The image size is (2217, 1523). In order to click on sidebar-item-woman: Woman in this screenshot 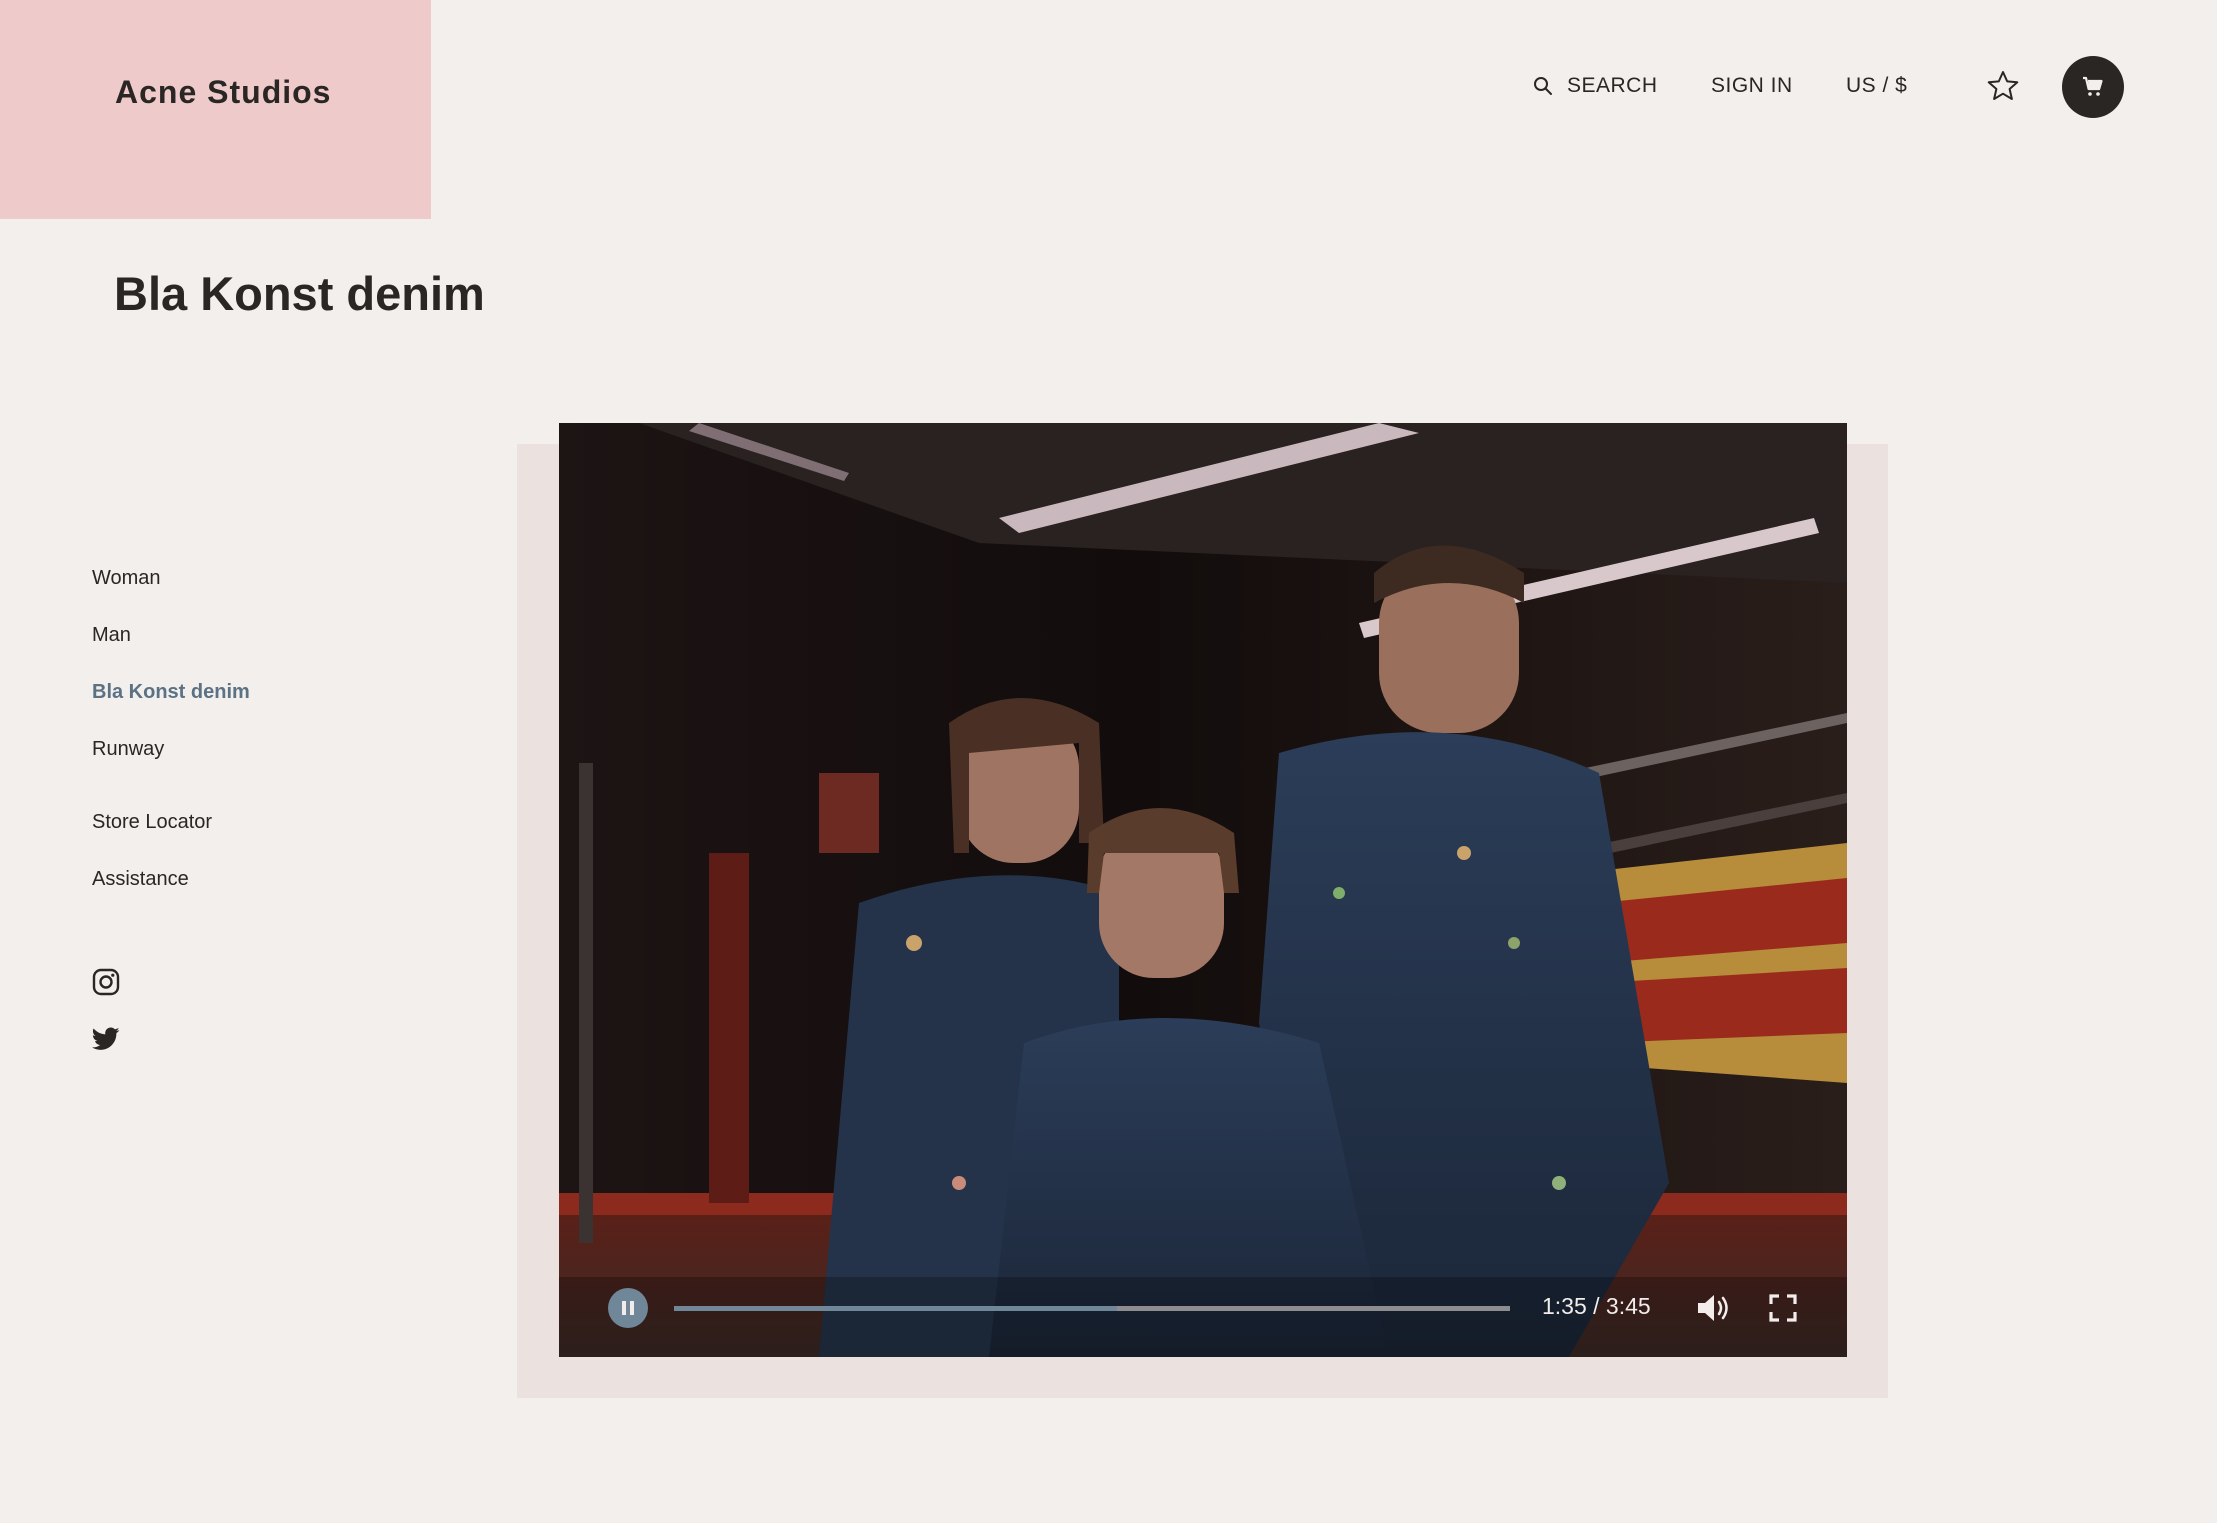, I will do `click(126, 578)`.